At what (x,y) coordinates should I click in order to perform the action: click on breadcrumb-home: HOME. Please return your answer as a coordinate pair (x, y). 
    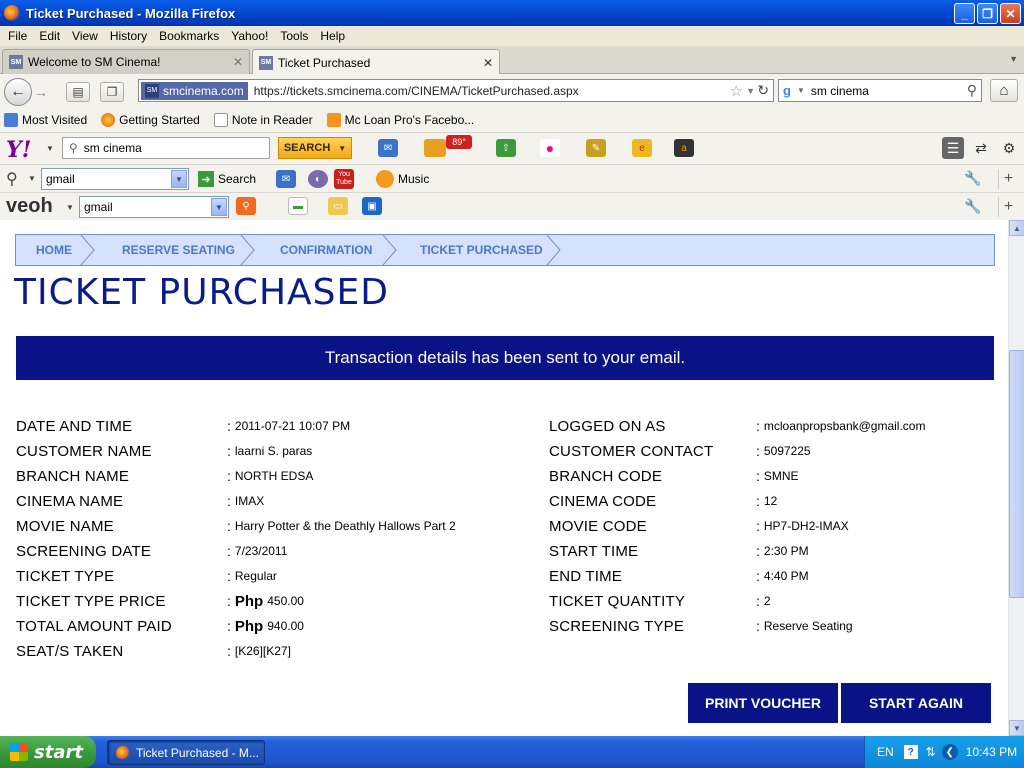
    Looking at the image, I should click on (54, 250).